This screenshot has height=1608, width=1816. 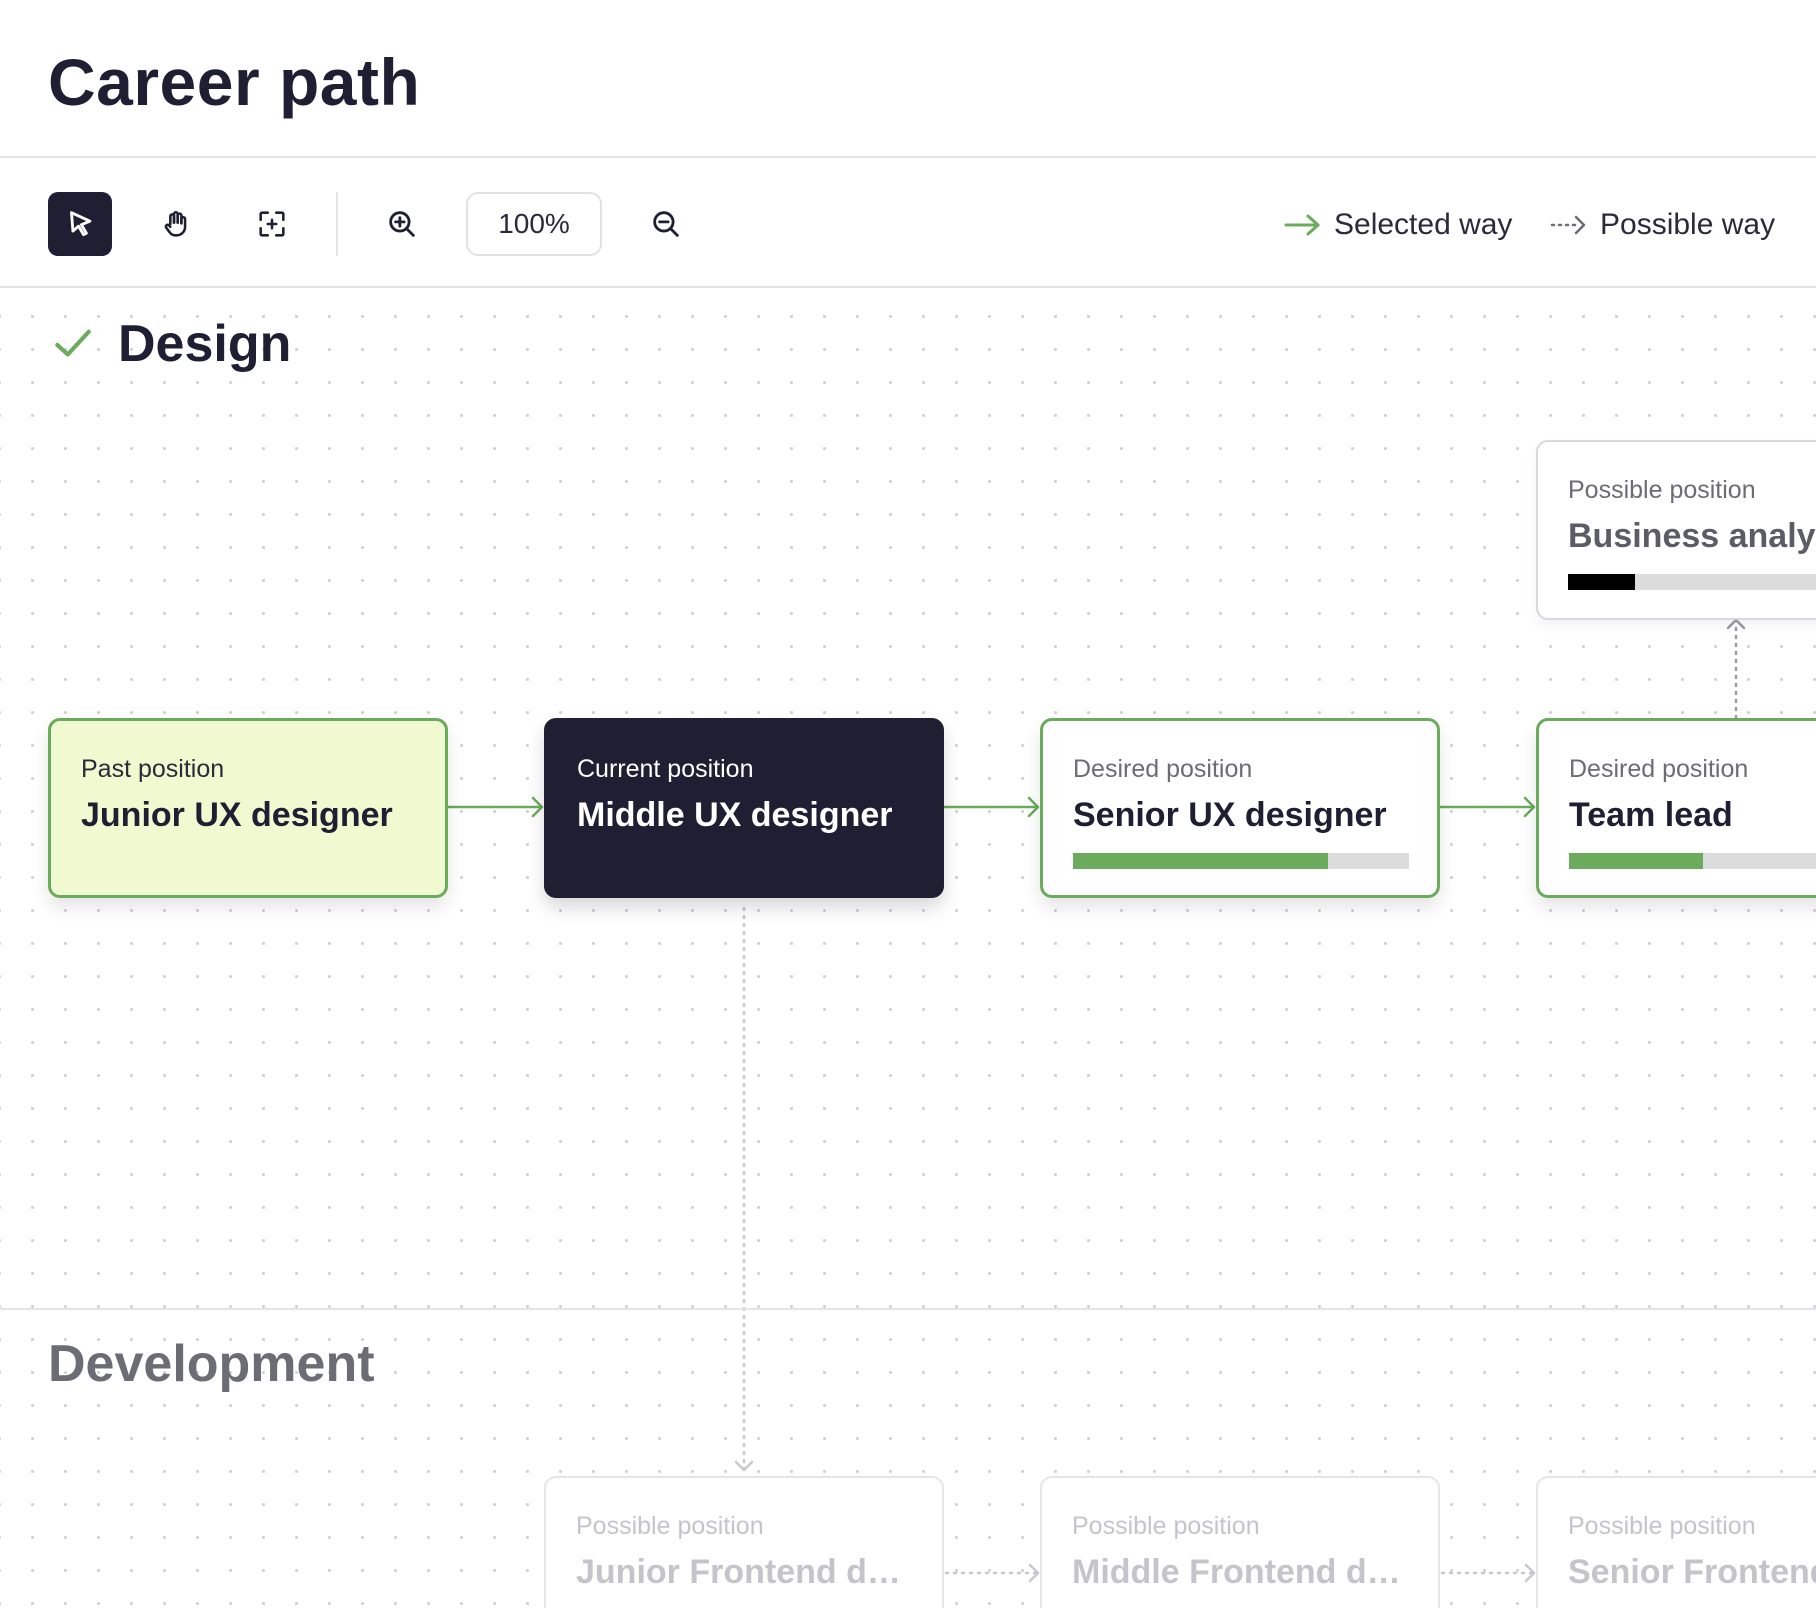 What do you see at coordinates (665, 769) in the screenshot?
I see `card-subtitle: Current position` at bounding box center [665, 769].